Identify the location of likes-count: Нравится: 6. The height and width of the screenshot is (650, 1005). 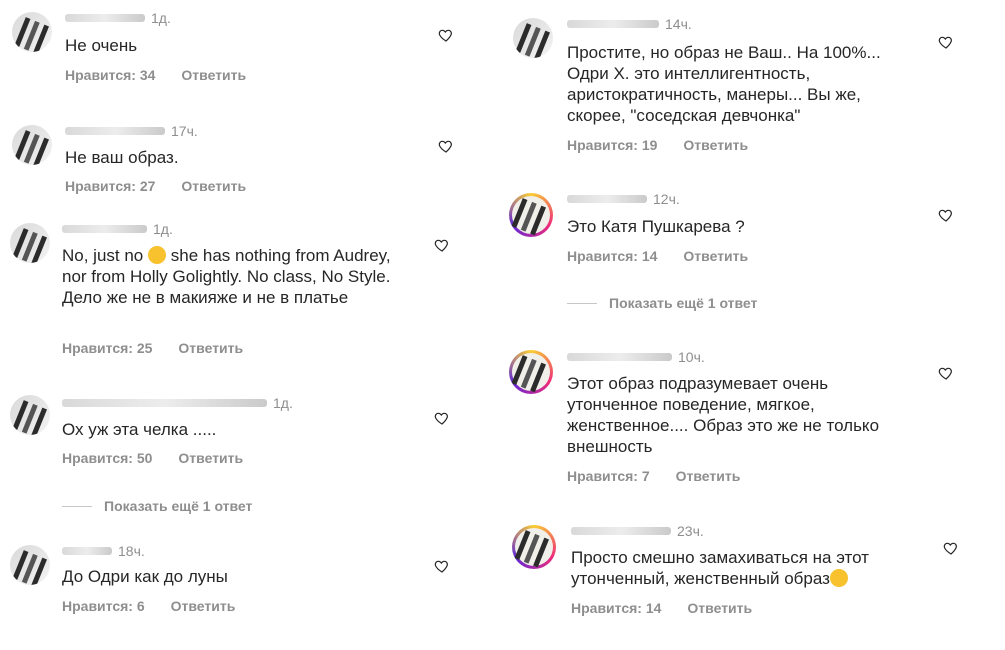
(103, 606).